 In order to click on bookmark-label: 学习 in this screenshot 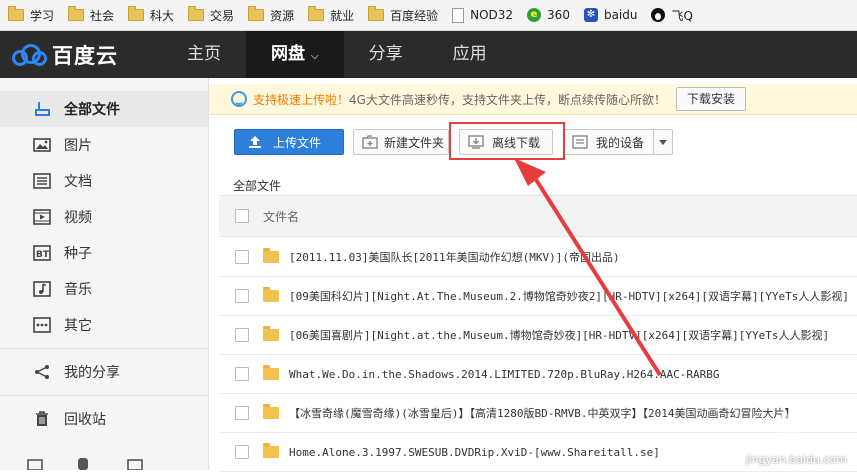, I will do `click(42, 15)`.